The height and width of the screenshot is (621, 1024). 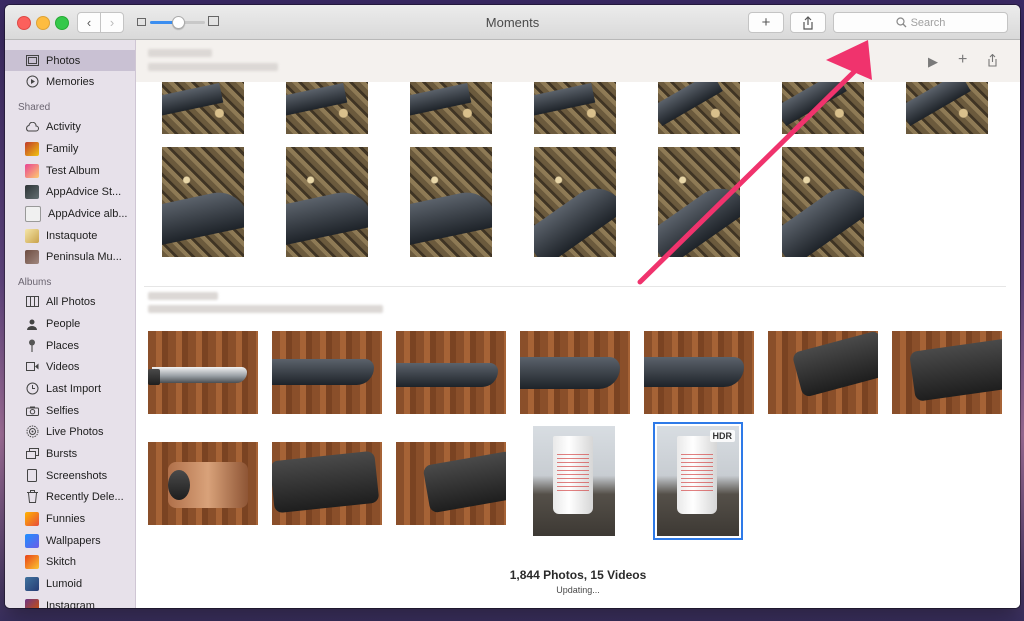 I want to click on sidebar-item-instagram: Instagram, so click(x=70, y=601).